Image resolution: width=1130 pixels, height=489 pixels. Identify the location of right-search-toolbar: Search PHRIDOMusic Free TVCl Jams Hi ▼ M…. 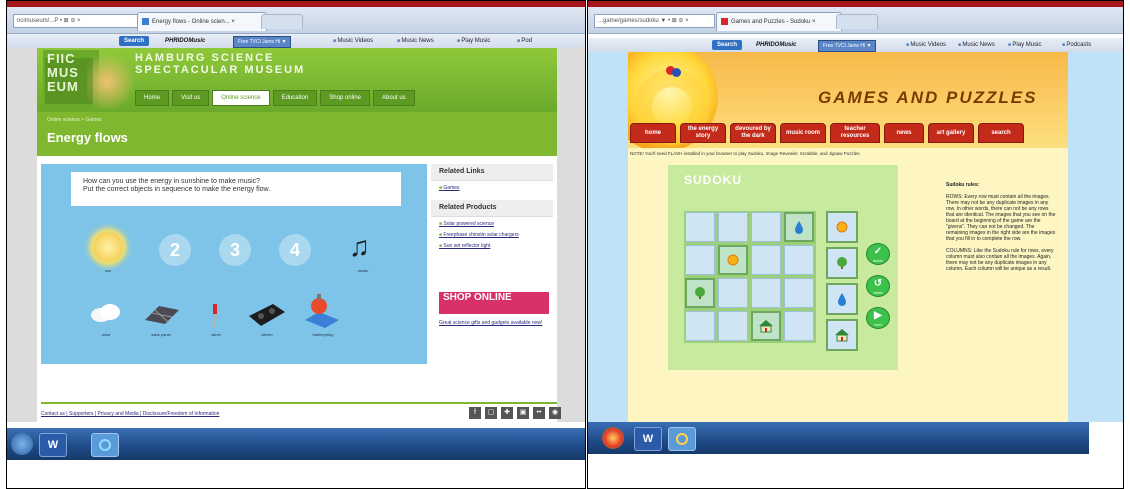
(855, 45).